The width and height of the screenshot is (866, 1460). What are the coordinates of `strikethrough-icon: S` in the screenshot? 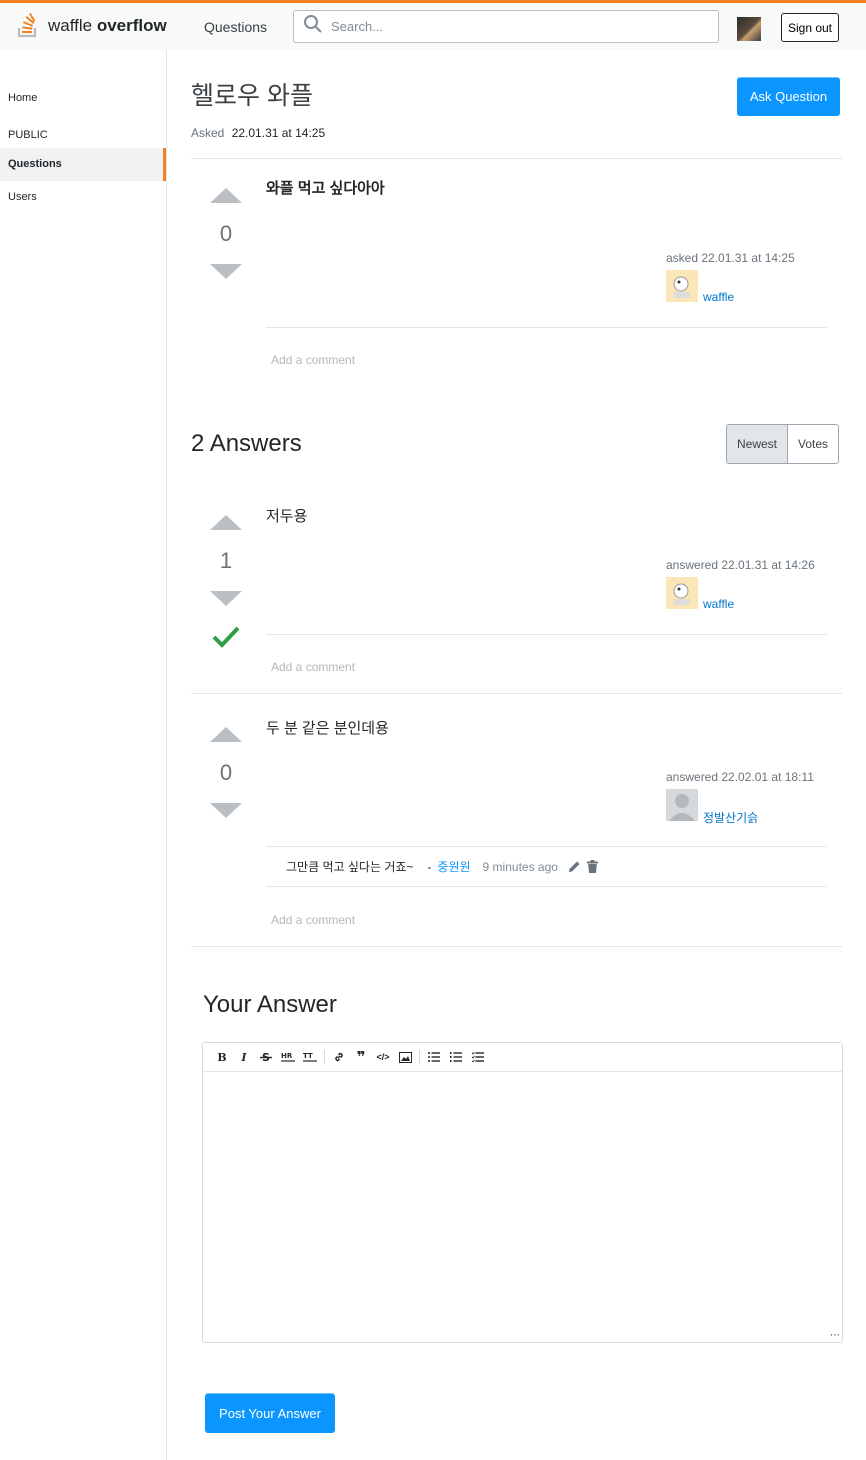 It's located at (266, 1057).